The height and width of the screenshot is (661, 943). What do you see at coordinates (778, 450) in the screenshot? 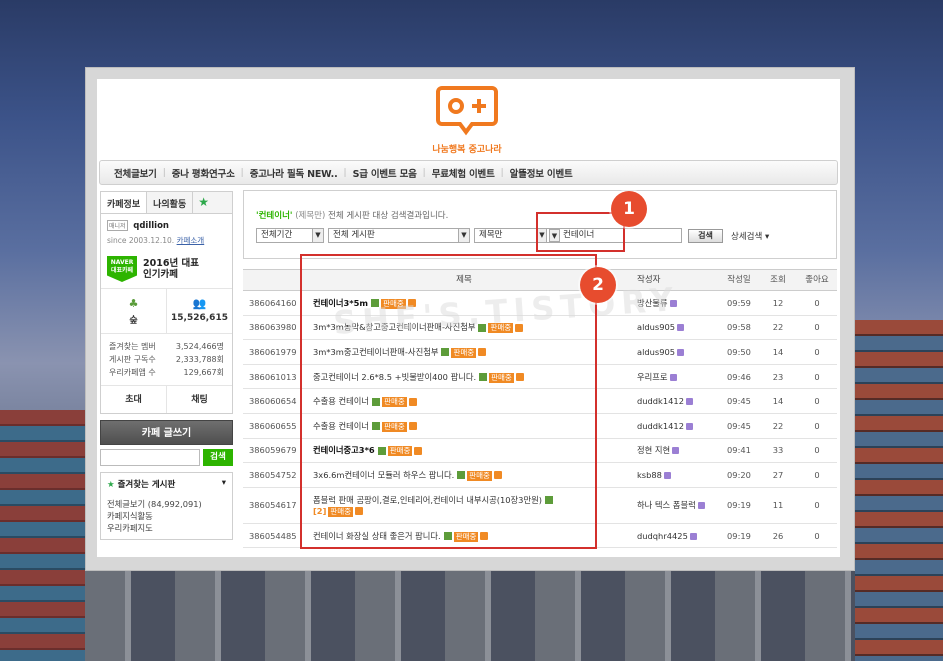
I see `post-views: 33` at bounding box center [778, 450].